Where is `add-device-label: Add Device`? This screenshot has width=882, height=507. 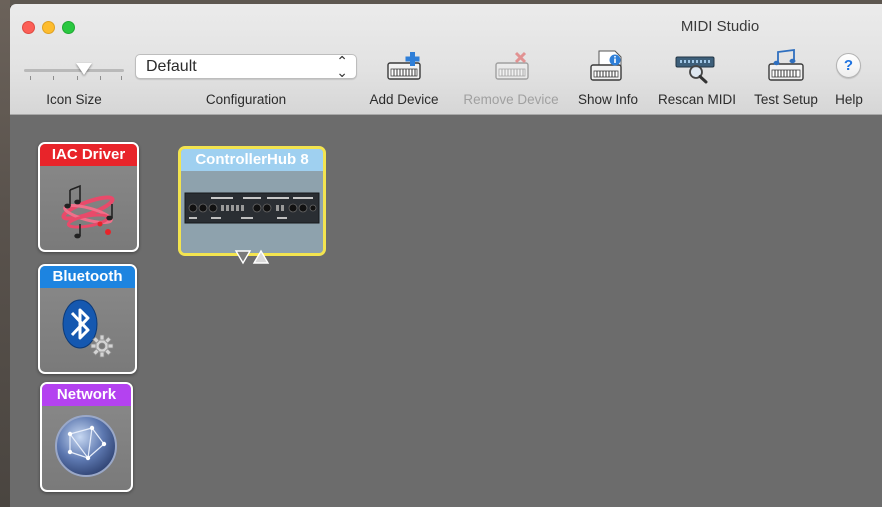 add-device-label: Add Device is located at coordinates (404, 99).